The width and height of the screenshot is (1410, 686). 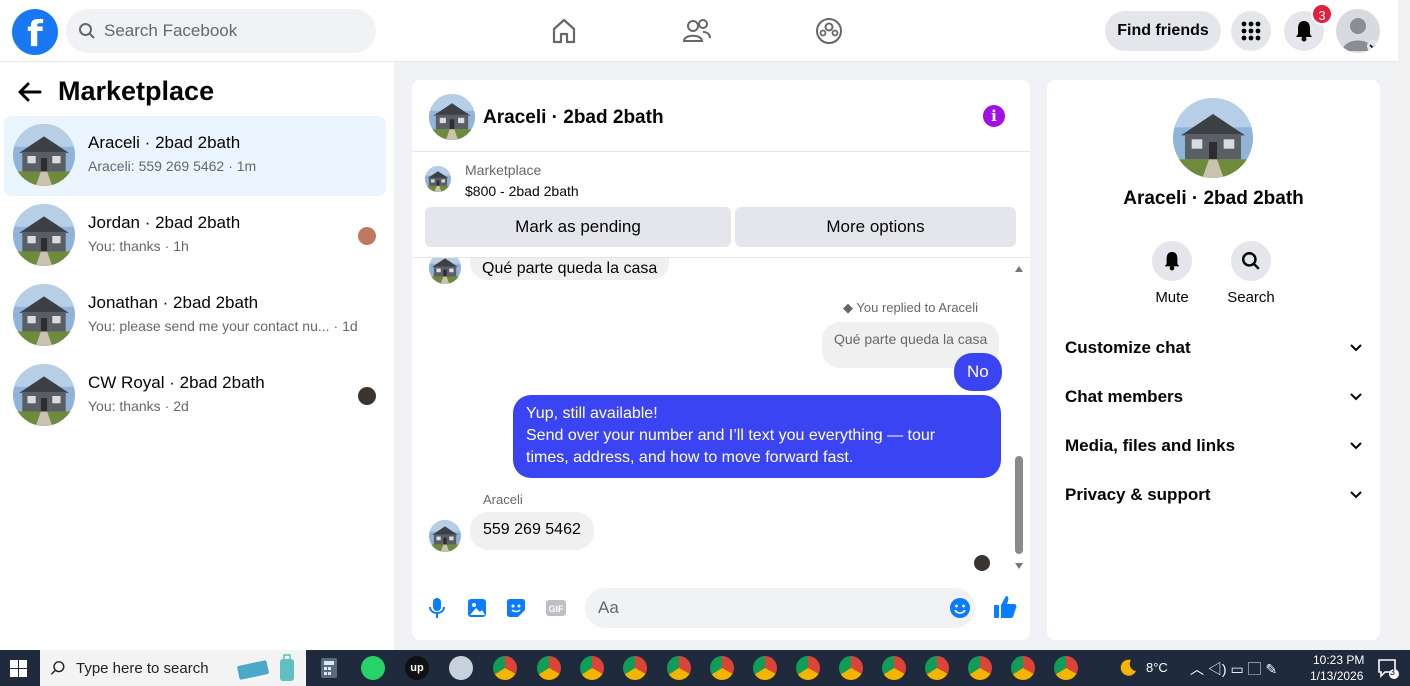 What do you see at coordinates (1251, 273) in the screenshot?
I see `search-conversation-button: Search` at bounding box center [1251, 273].